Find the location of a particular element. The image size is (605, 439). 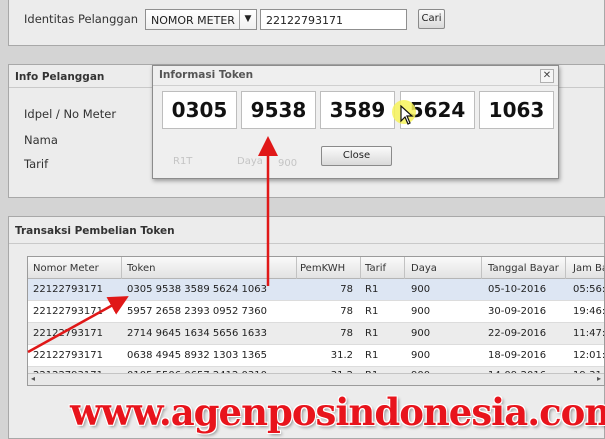

diagonal-arrow is located at coordinates (78, 325).